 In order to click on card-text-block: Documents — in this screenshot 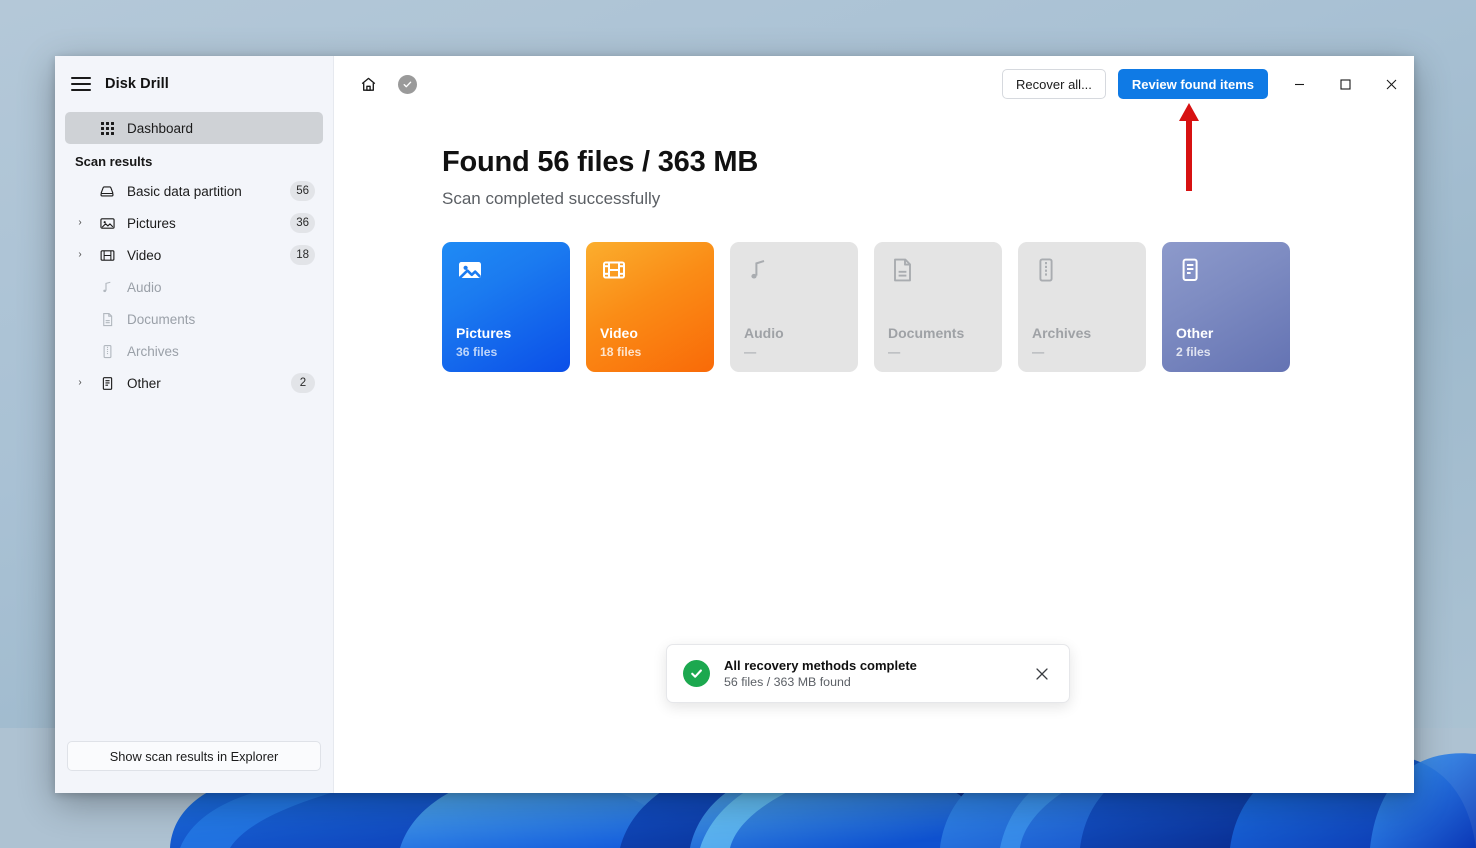, I will do `click(938, 342)`.